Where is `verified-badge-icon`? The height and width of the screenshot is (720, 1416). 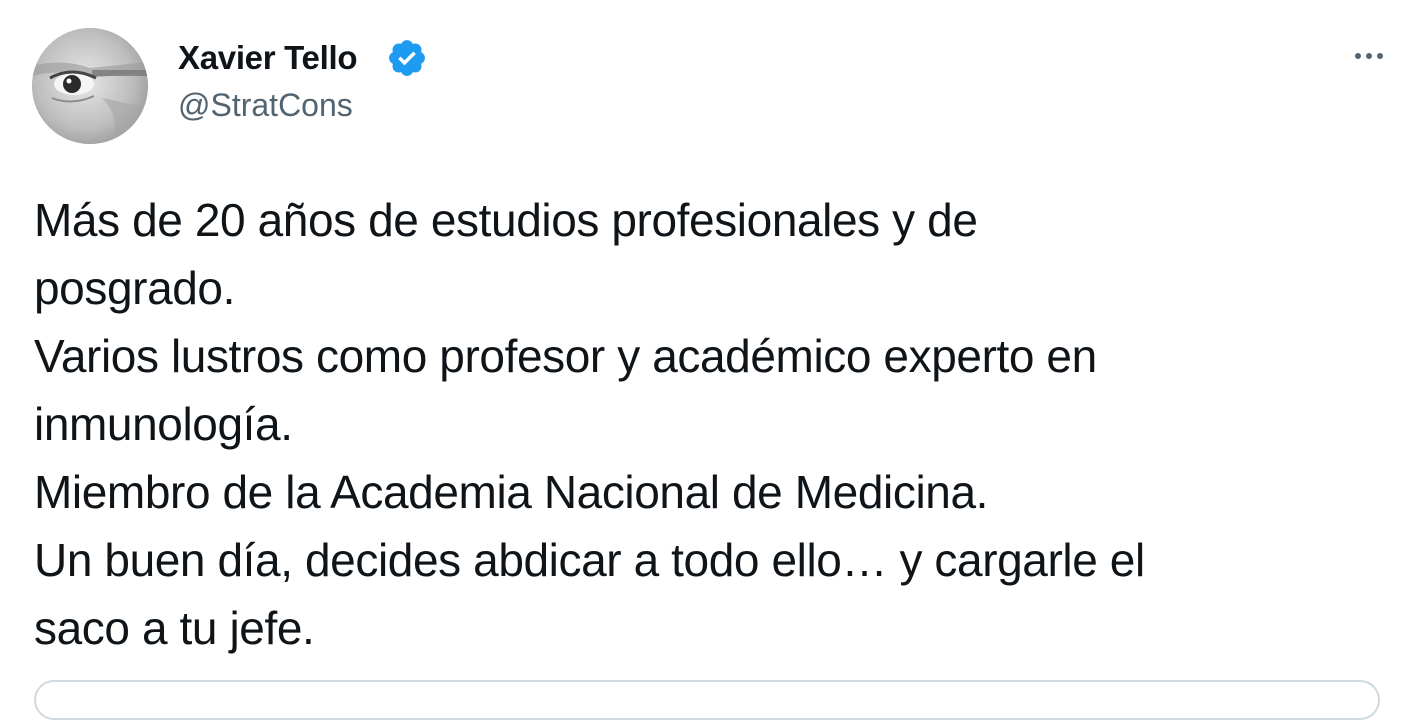
verified-badge-icon is located at coordinates (407, 58).